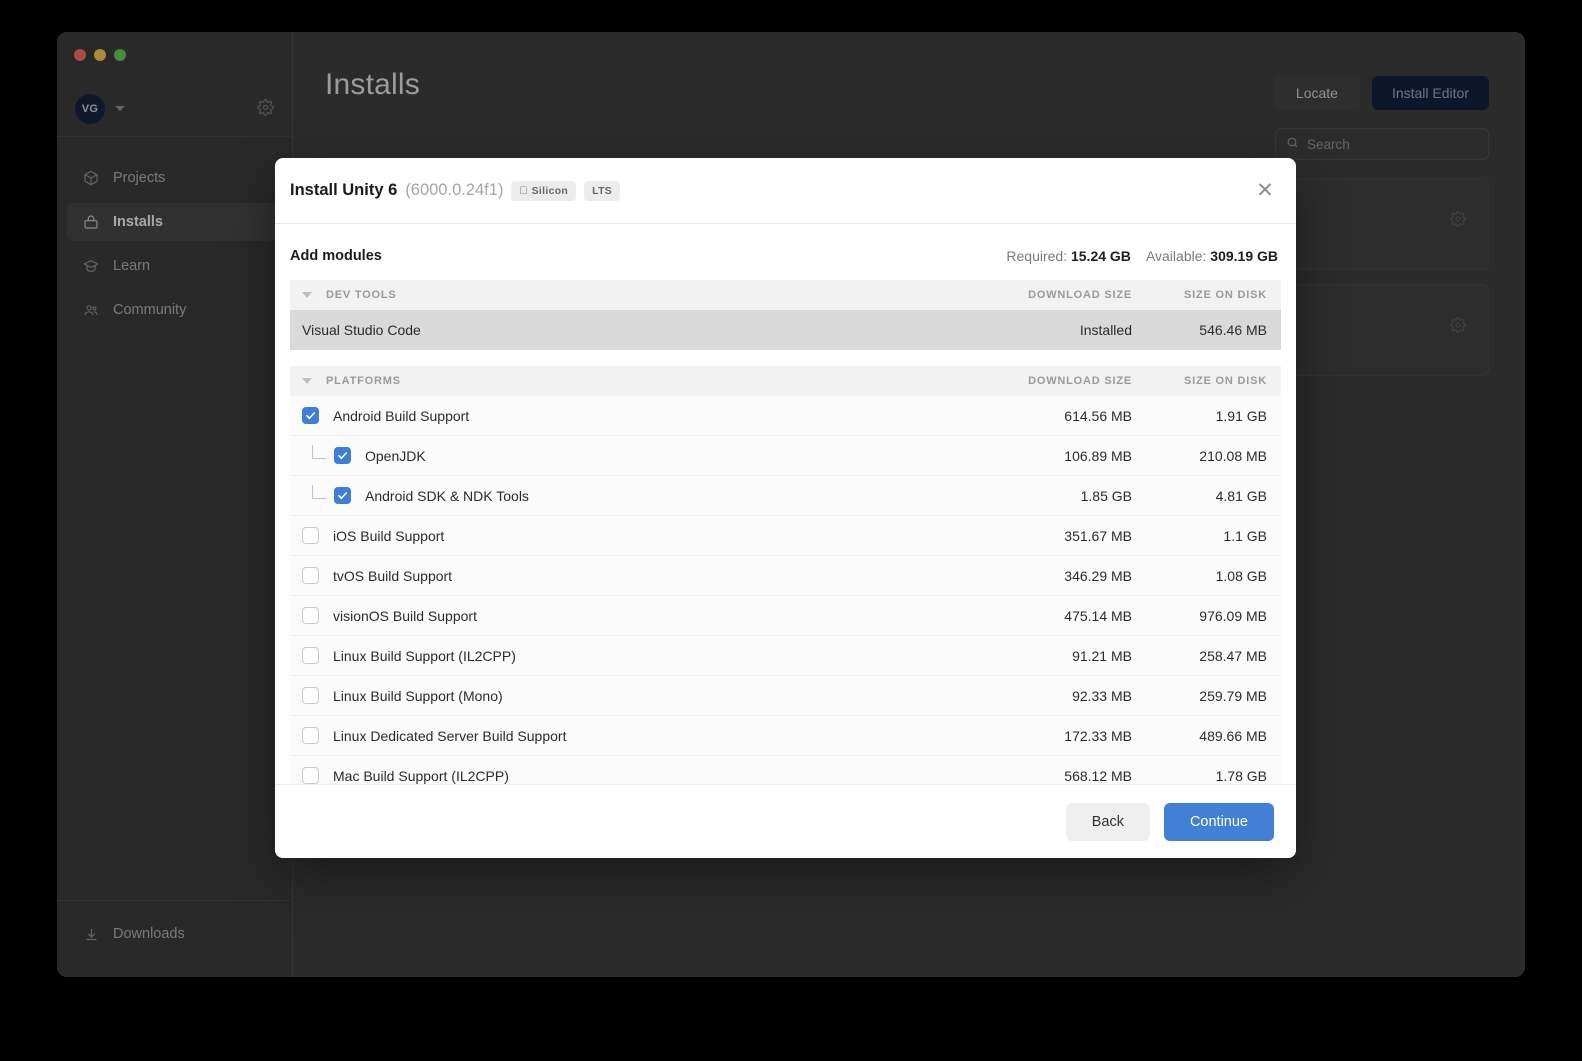 Image resolution: width=1582 pixels, height=1061 pixels. Describe the element at coordinates (1142, 256) in the screenshot. I see `size-summary: Required: 15.24 GB Available: 309.19 GB` at that location.